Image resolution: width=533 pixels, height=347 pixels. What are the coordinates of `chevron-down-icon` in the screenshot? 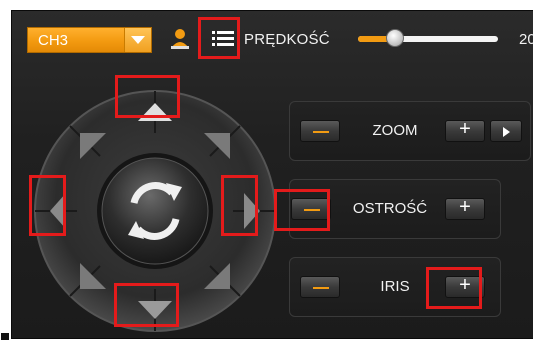 It's located at (137, 40).